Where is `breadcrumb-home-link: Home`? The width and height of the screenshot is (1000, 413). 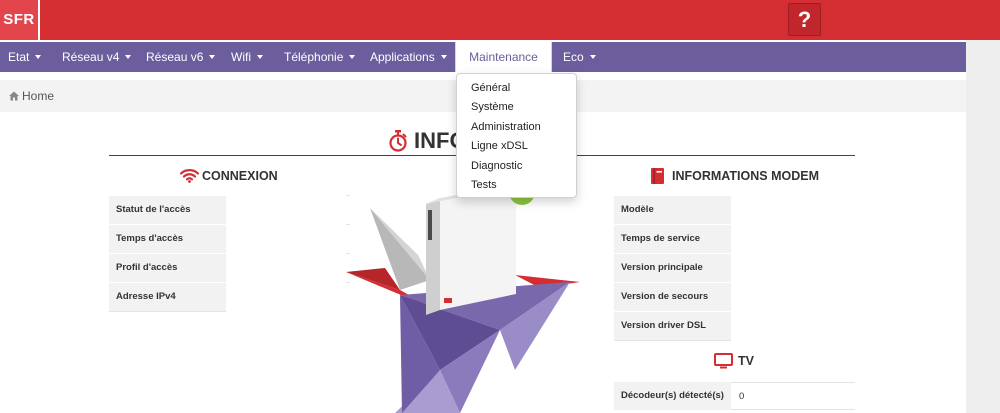 breadcrumb-home-link: Home is located at coordinates (38, 96).